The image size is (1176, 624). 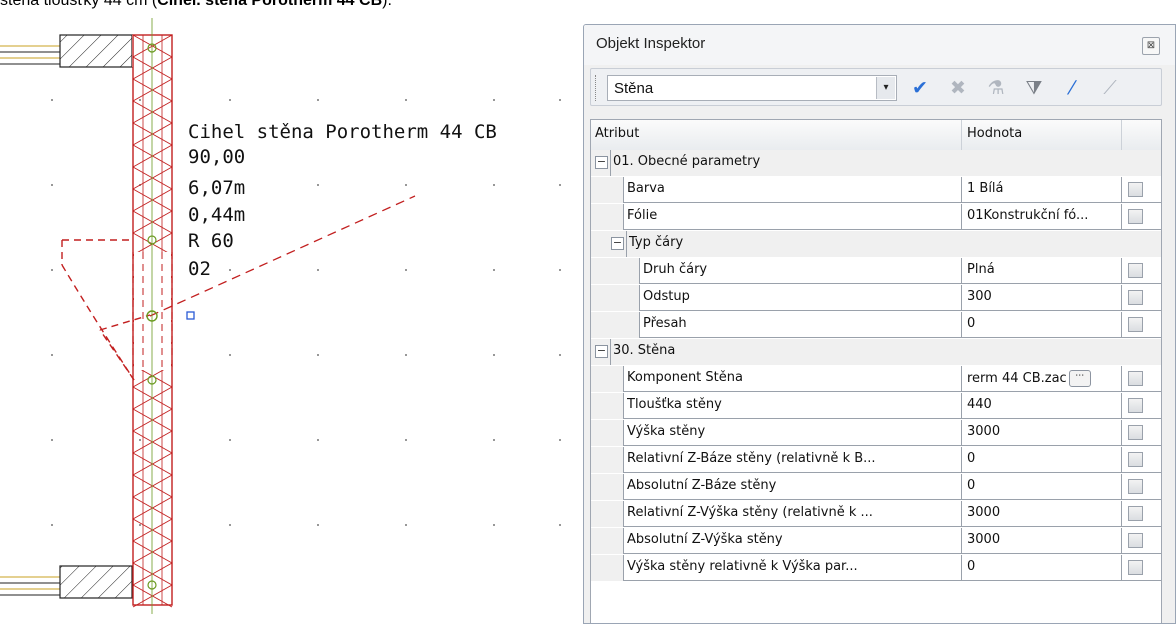 What do you see at coordinates (675, 269) in the screenshot?
I see `attribute-label: Druh čáry` at bounding box center [675, 269].